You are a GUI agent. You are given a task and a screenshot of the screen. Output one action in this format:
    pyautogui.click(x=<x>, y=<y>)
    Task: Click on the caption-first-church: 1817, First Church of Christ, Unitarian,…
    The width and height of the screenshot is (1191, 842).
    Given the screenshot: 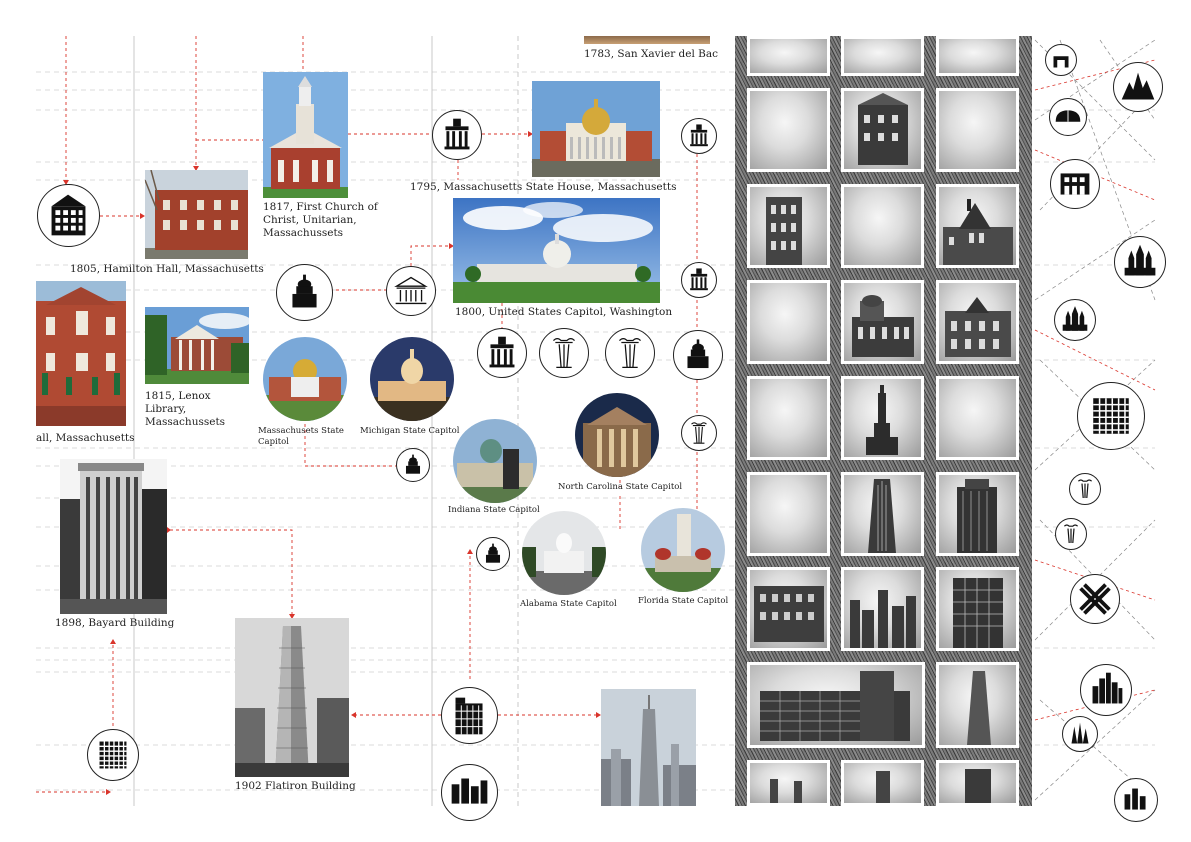 What is the action you would take?
    pyautogui.click(x=320, y=220)
    